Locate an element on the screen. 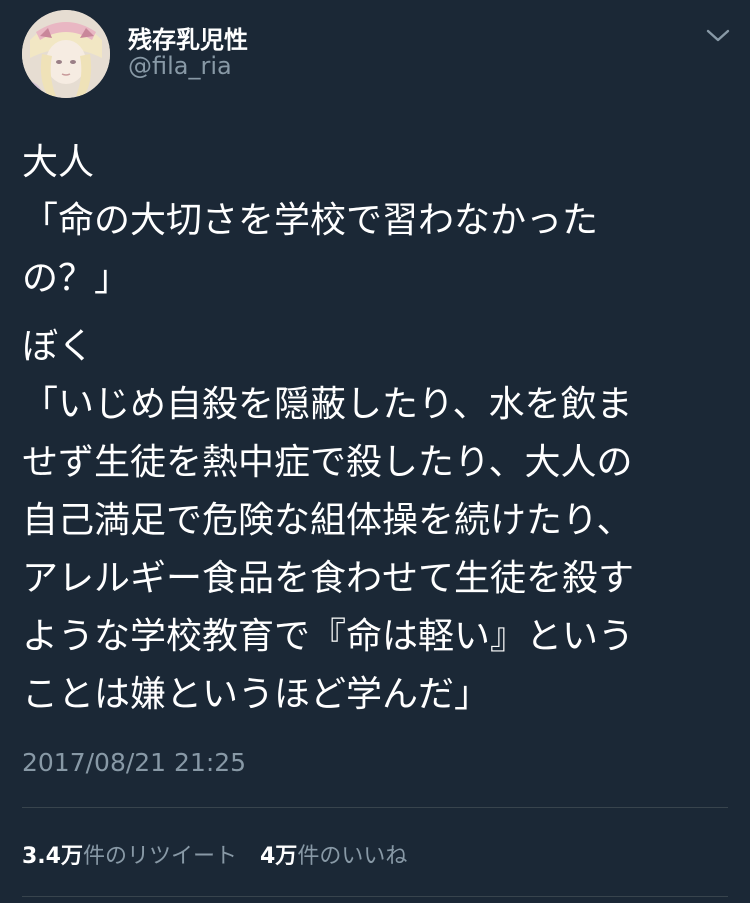 Image resolution: width=750 pixels, height=903 pixels. tweet-stats: 3.4万件のリツイート 4万件のいいね is located at coordinates (222, 854).